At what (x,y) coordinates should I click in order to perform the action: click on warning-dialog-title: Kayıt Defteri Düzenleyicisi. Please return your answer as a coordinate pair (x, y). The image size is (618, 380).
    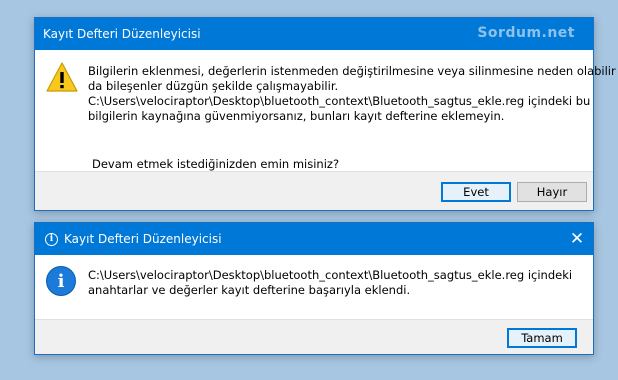
    Looking at the image, I should click on (122, 34).